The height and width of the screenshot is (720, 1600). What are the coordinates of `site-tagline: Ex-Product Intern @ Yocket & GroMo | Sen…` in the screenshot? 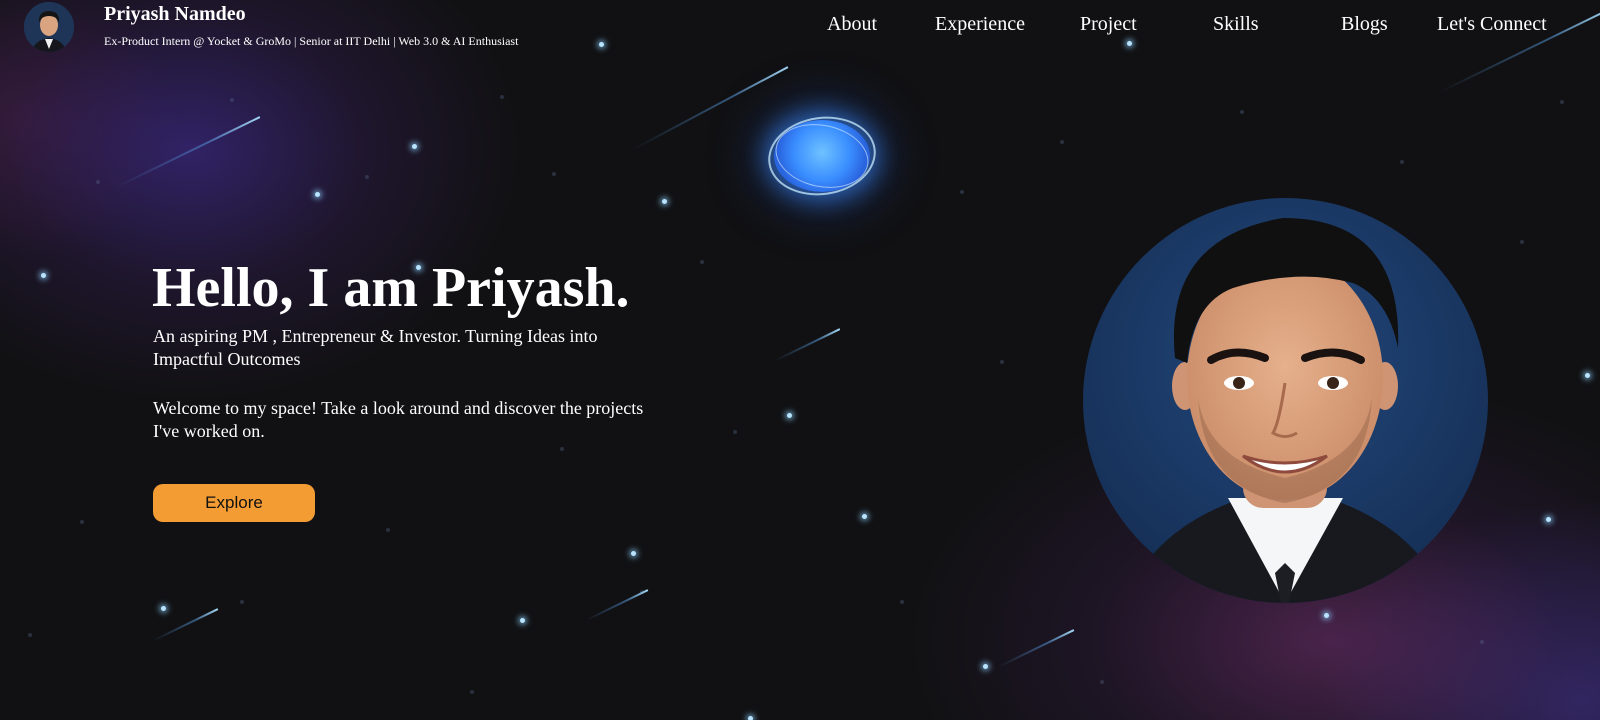 It's located at (311, 41).